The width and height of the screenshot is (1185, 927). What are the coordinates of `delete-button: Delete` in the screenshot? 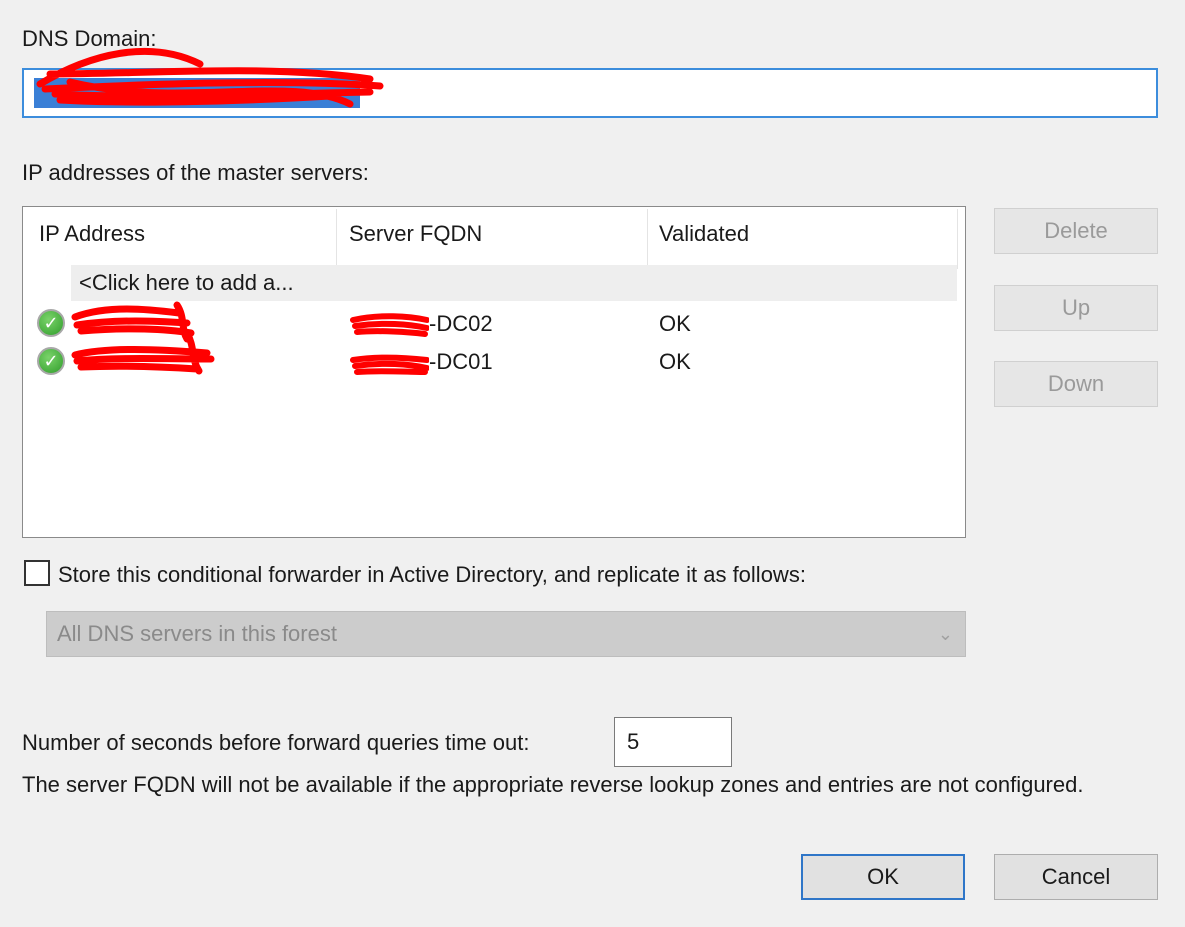 It's located at (1076, 231).